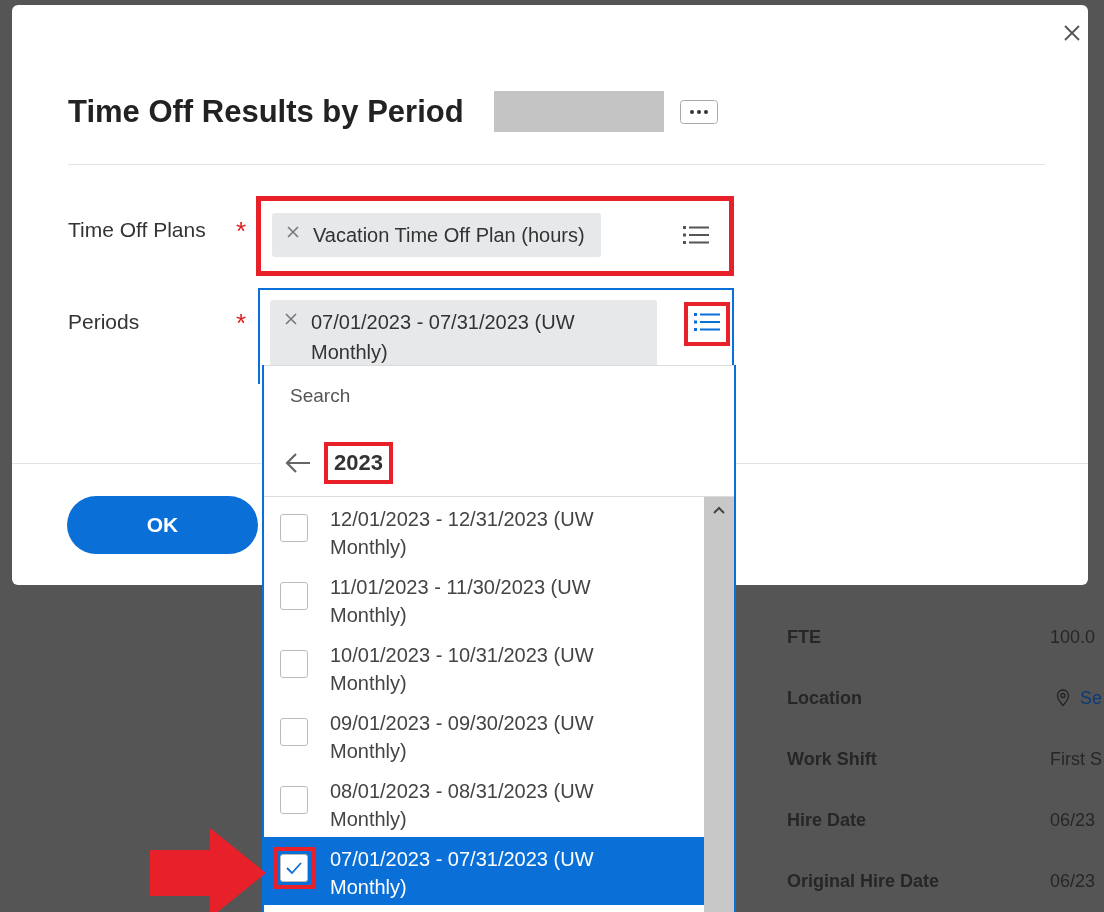 The width and height of the screenshot is (1104, 912). I want to click on dialog-title: Time Off Results by Period, so click(266, 111).